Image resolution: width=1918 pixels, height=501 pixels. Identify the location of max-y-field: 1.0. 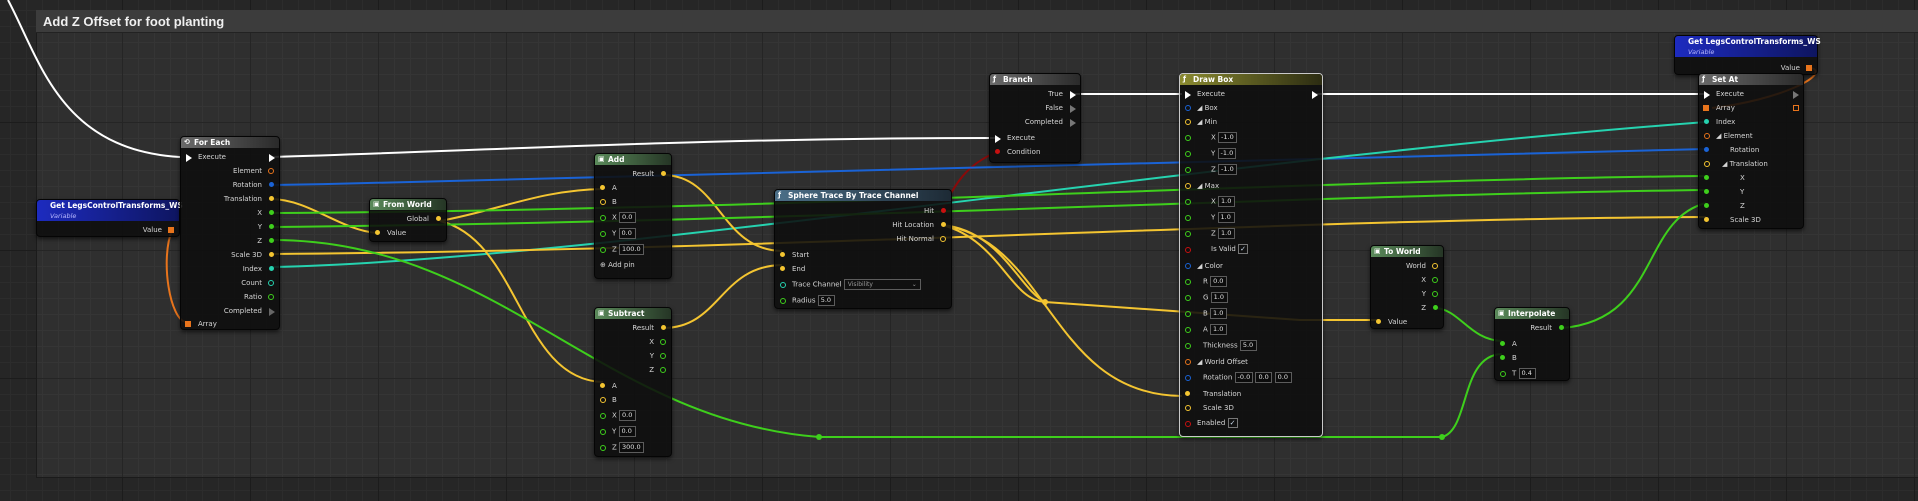
(1226, 217).